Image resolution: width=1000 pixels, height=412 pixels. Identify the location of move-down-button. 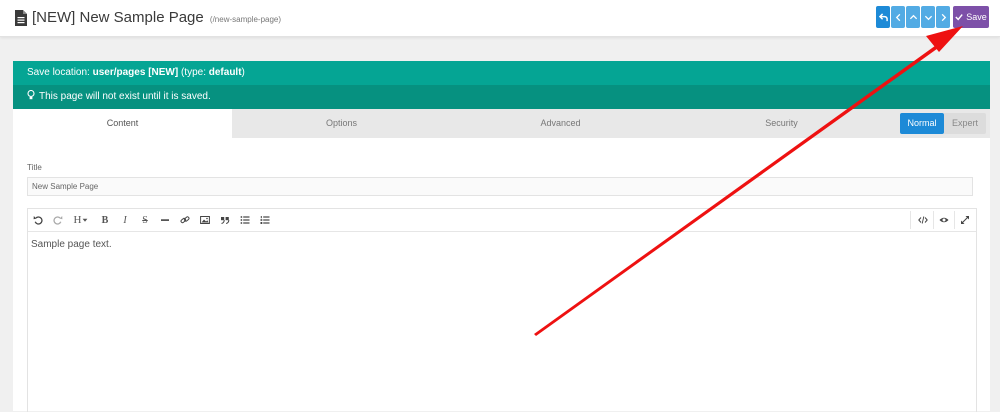
(928, 17).